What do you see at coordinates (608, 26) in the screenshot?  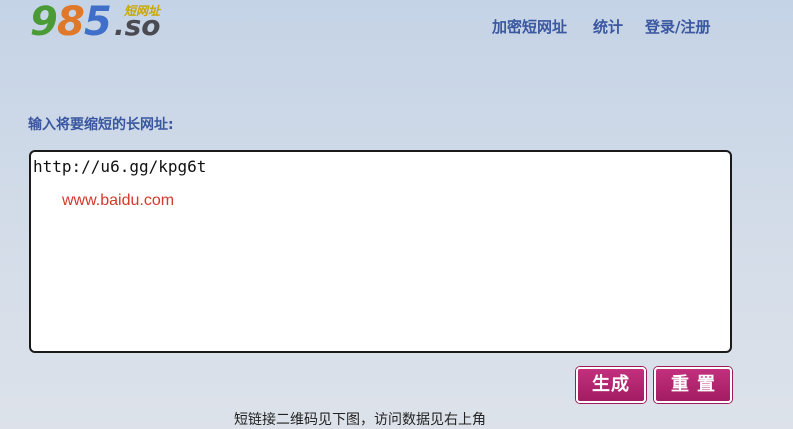 I see `nav-statistics: 统计` at bounding box center [608, 26].